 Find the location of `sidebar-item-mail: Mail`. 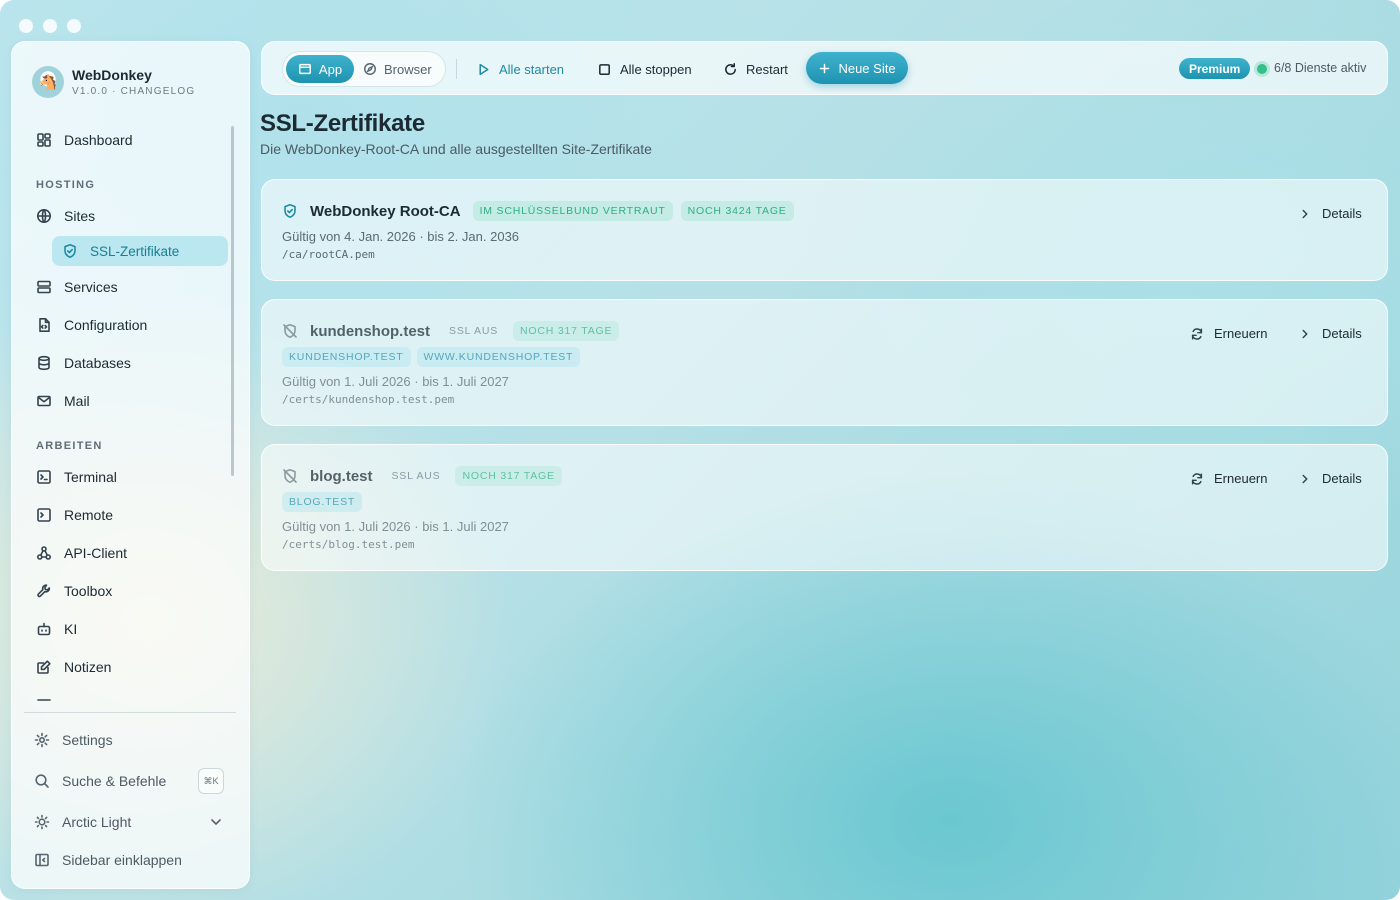

sidebar-item-mail: Mail is located at coordinates (126, 401).